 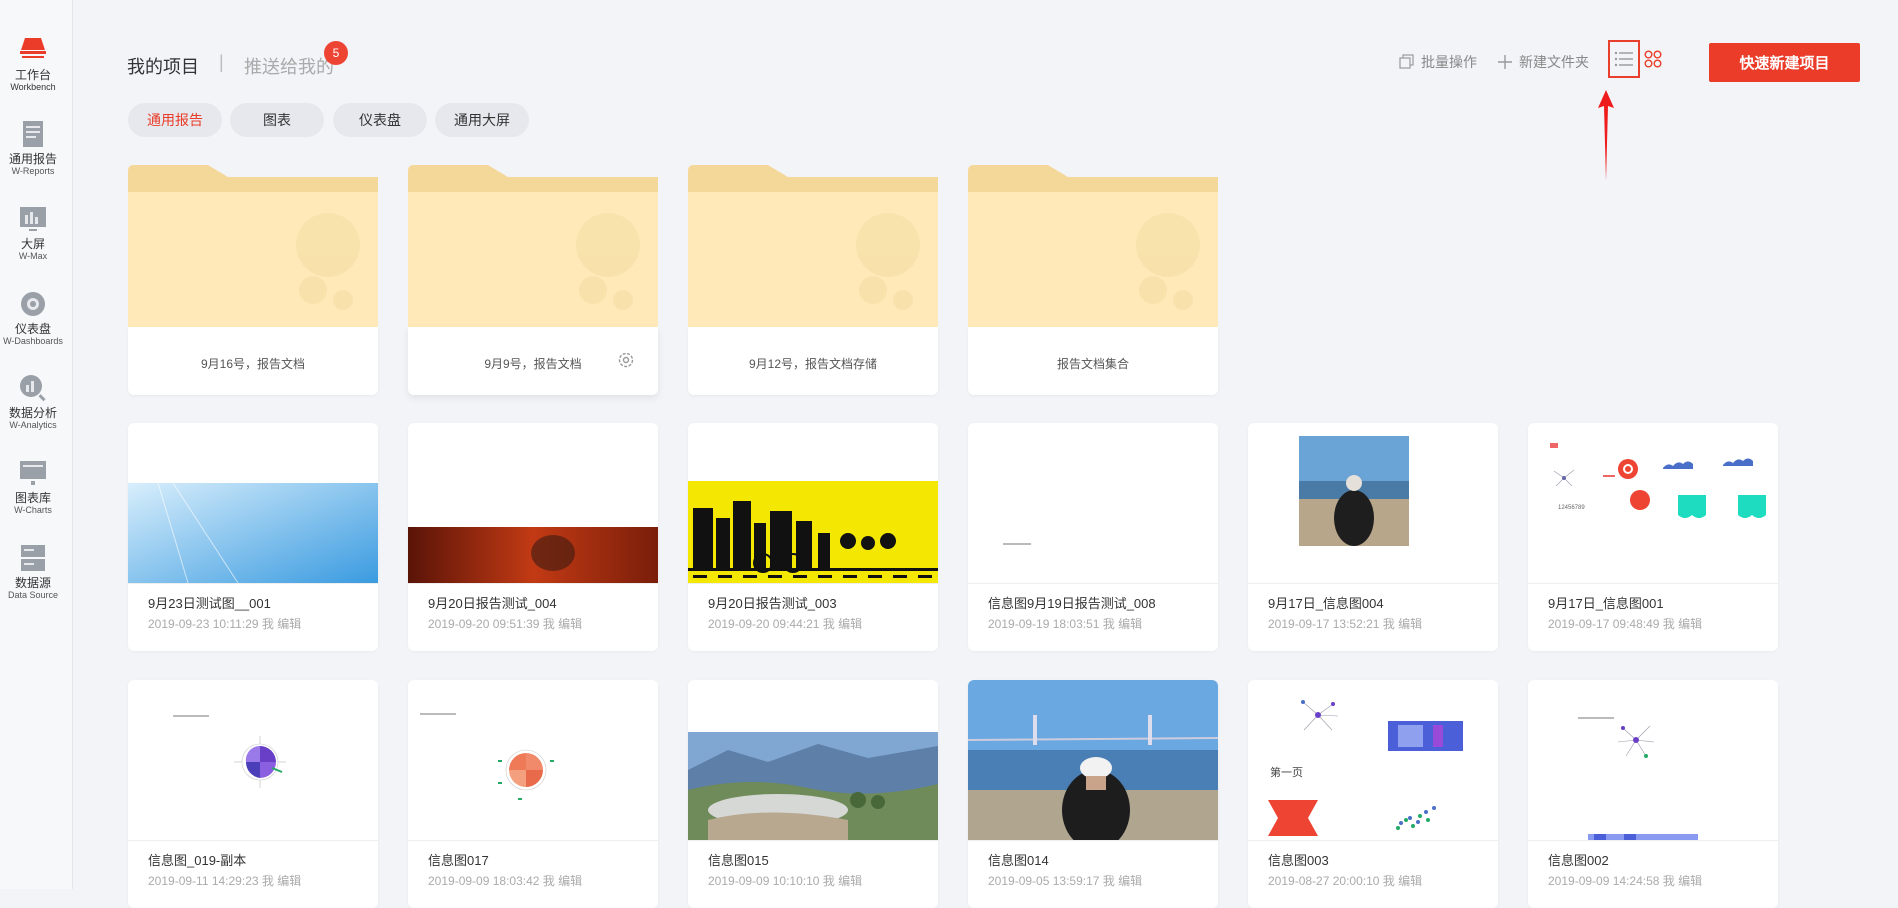 What do you see at coordinates (33, 63) in the screenshot?
I see `sidebar-item-workbench: 工作台 Workbench` at bounding box center [33, 63].